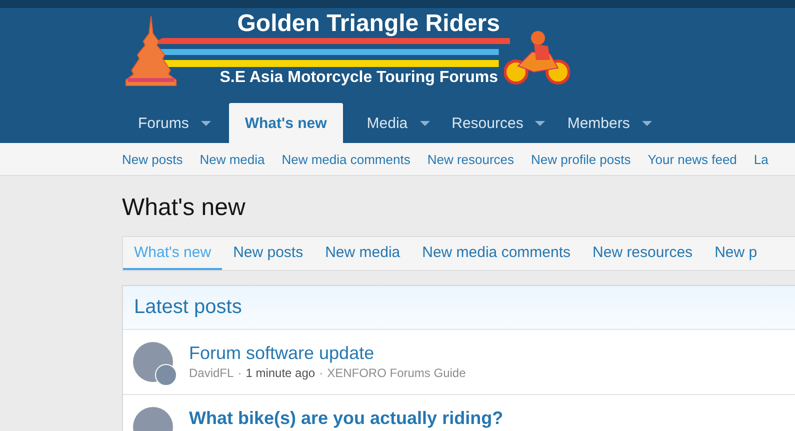 The width and height of the screenshot is (795, 431). I want to click on subnav-link: New resources, so click(470, 159).